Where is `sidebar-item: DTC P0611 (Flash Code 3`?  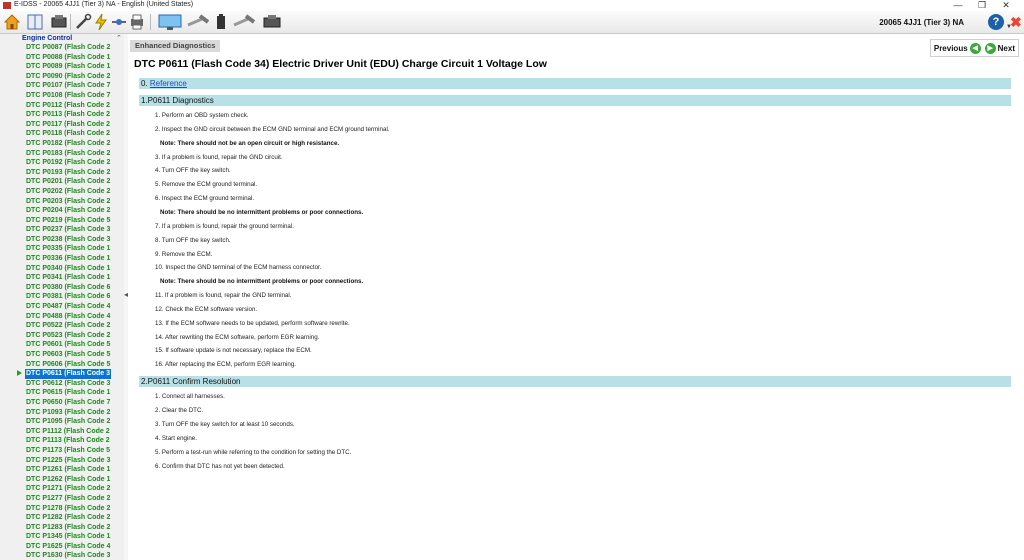
sidebar-item: DTC P0611 (Flash Code 3 is located at coordinates (62, 374).